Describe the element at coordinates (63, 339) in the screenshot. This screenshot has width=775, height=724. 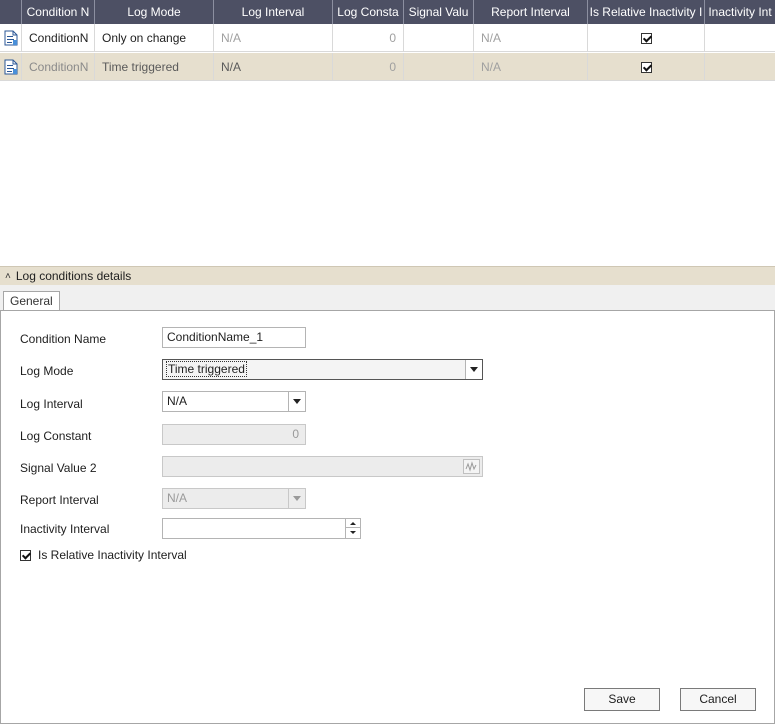
I see `condition-name-label: Condition Name` at that location.